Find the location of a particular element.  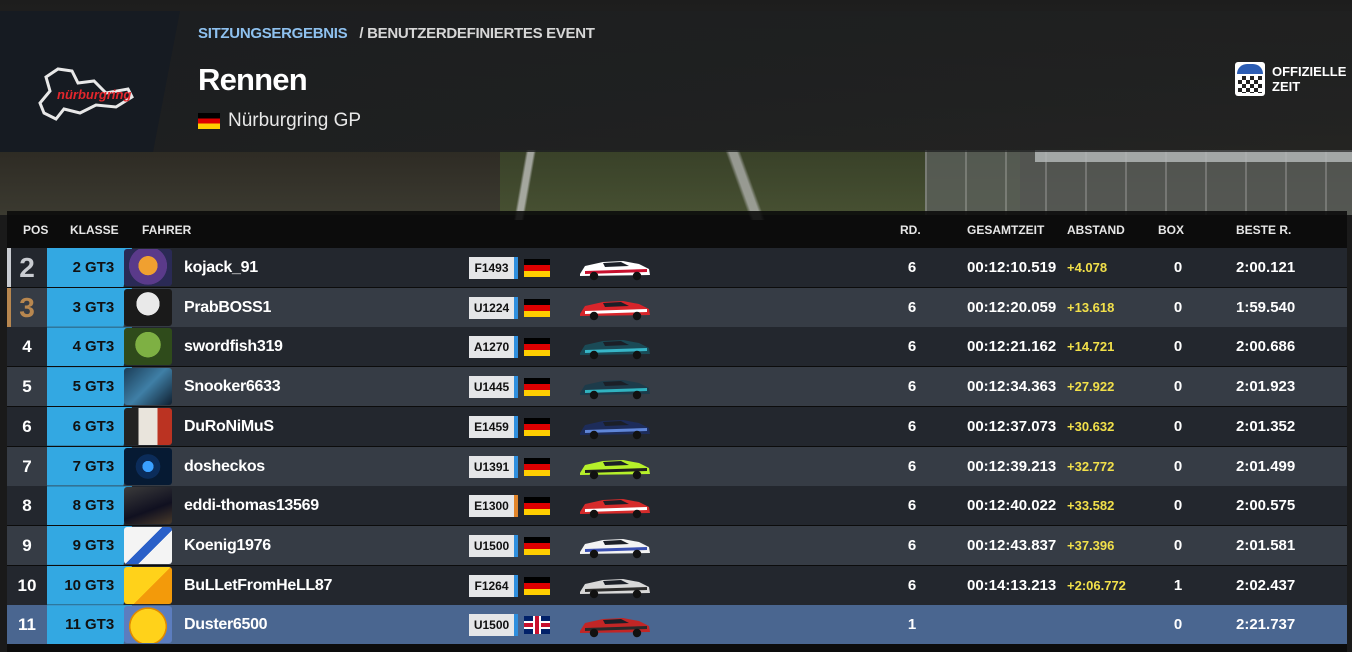

driver-name: BuLLetFromHeLL87 is located at coordinates (258, 585).